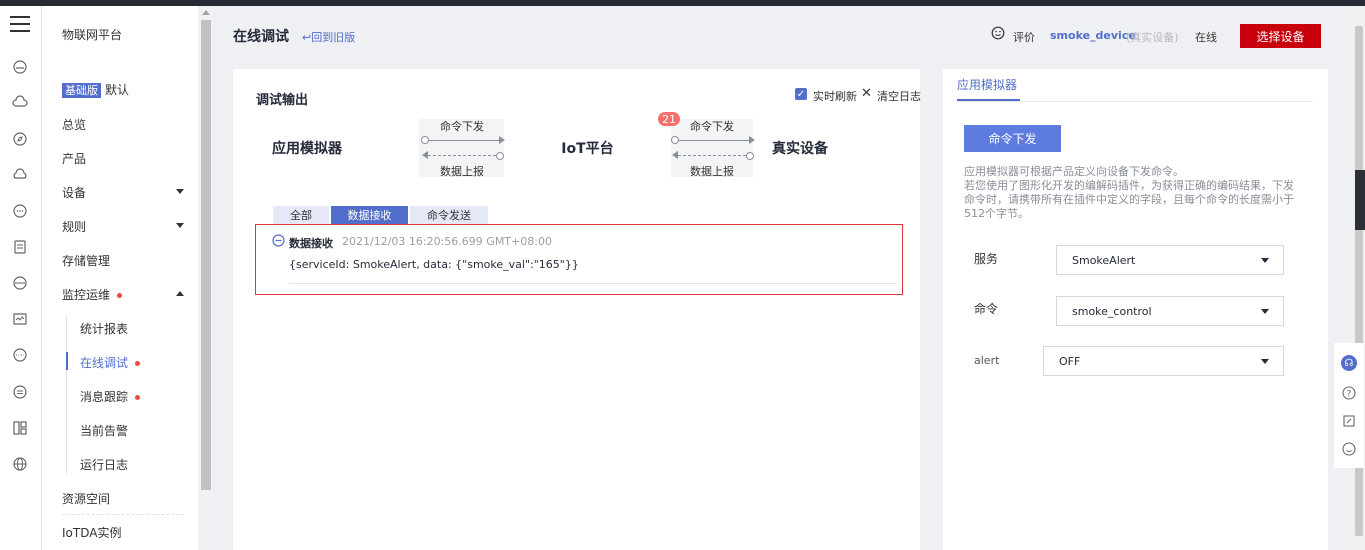  Describe the element at coordinates (836, 148) in the screenshot. I see `flow-real-device: 真实设备` at that location.